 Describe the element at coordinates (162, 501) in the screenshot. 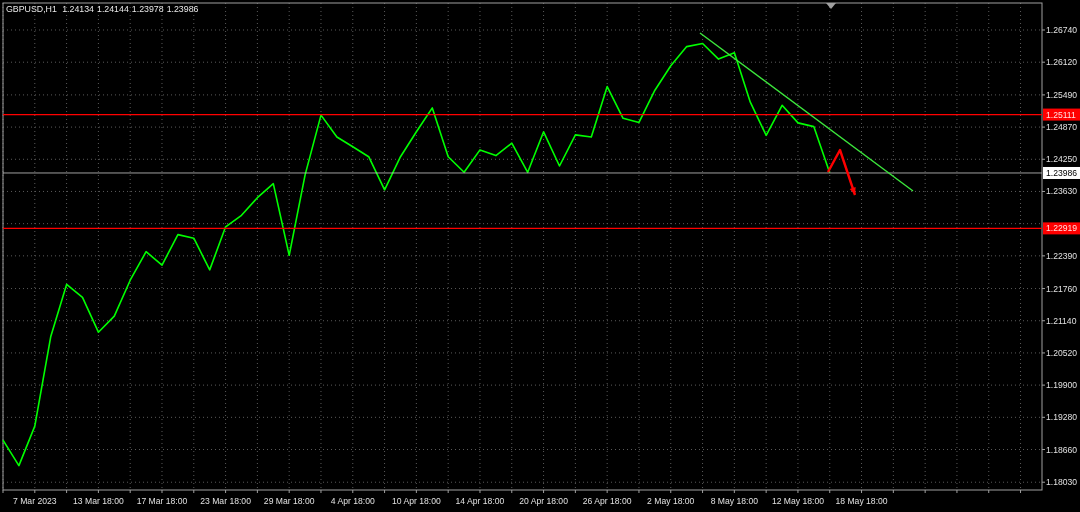

I see `axis-label: 17 Mar 18:00` at that location.